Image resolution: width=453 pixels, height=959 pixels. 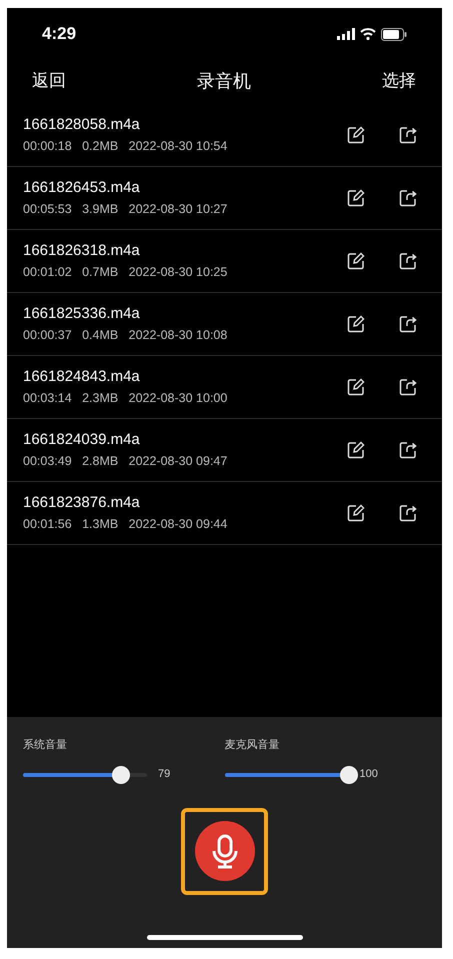 I want to click on record-button, so click(x=224, y=851).